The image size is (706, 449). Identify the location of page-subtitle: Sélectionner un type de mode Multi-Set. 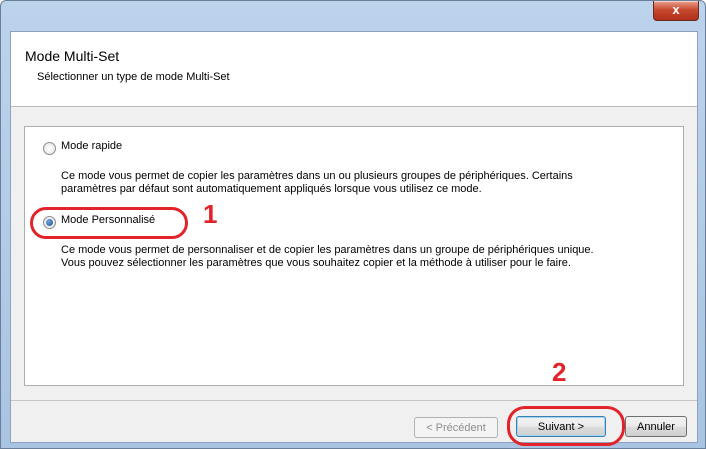
(133, 77).